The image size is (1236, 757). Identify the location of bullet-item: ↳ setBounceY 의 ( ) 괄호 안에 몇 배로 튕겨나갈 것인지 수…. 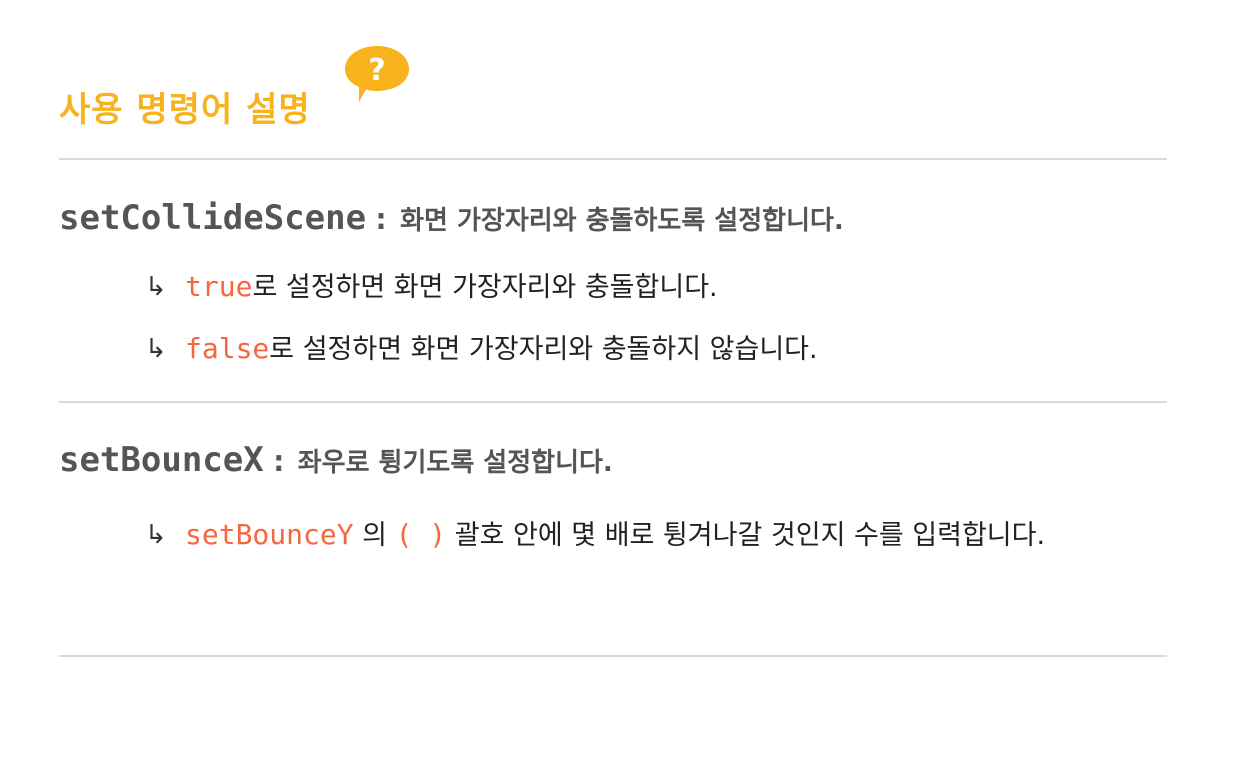
(640, 535).